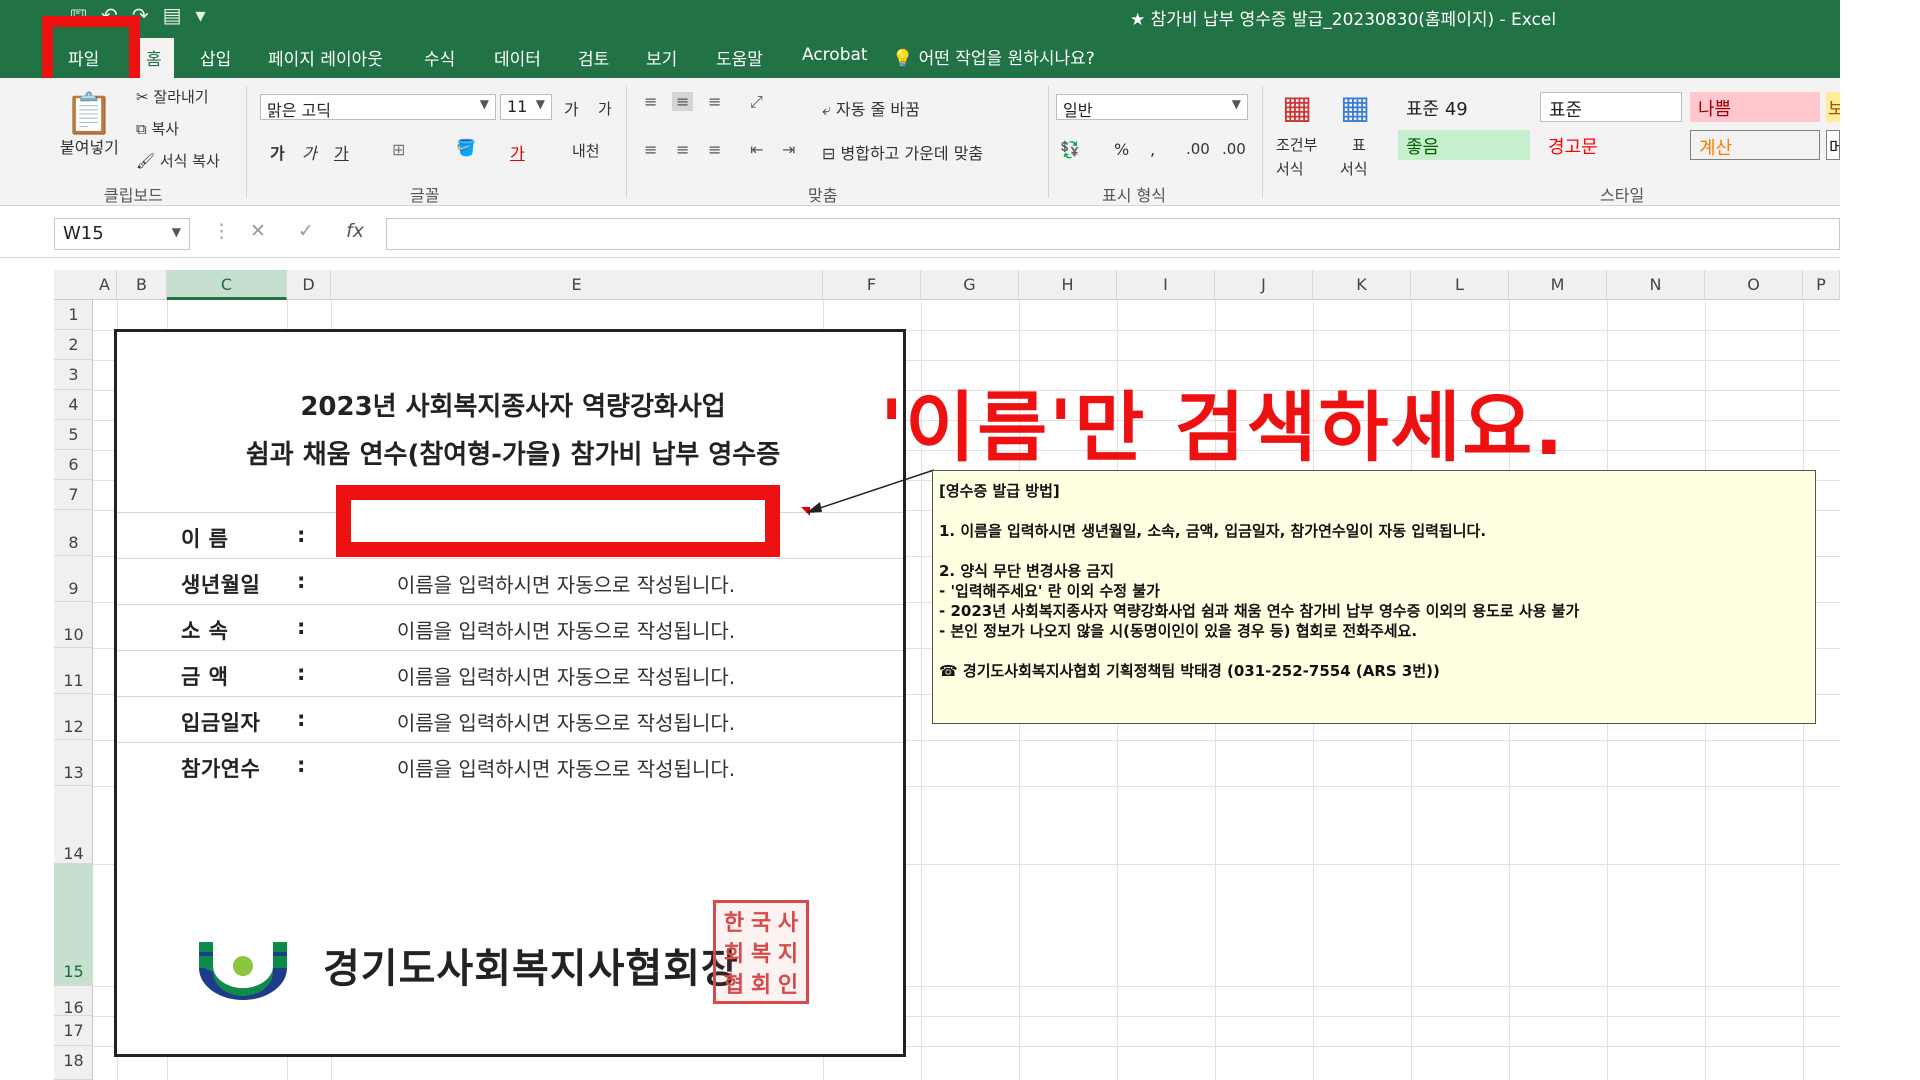  Describe the element at coordinates (306, 231) in the screenshot. I see `enter-icon: ✓` at that location.